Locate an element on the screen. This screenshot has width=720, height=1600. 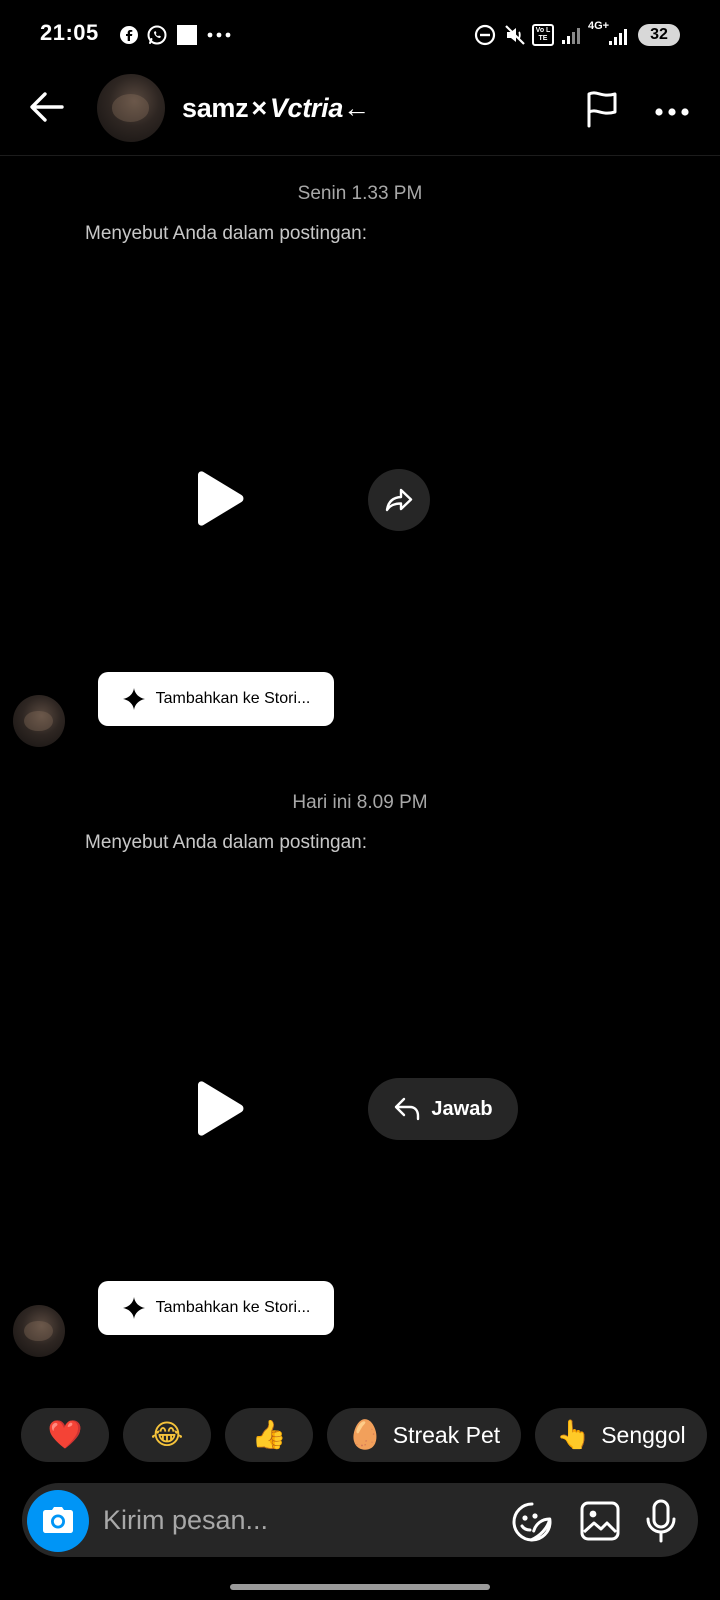
mute-icon is located at coordinates (515, 35).